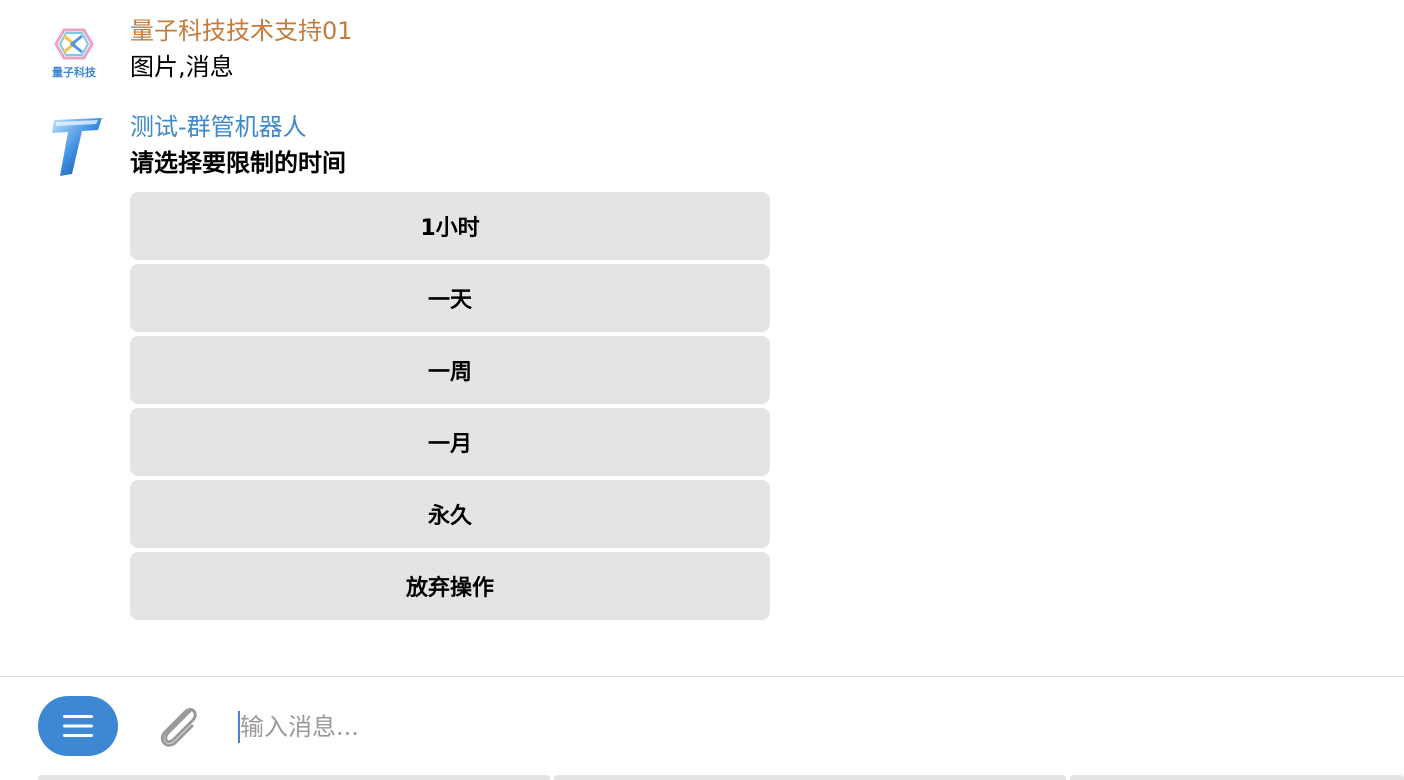 The height and width of the screenshot is (780, 1404). I want to click on message-composer, so click(702, 726).